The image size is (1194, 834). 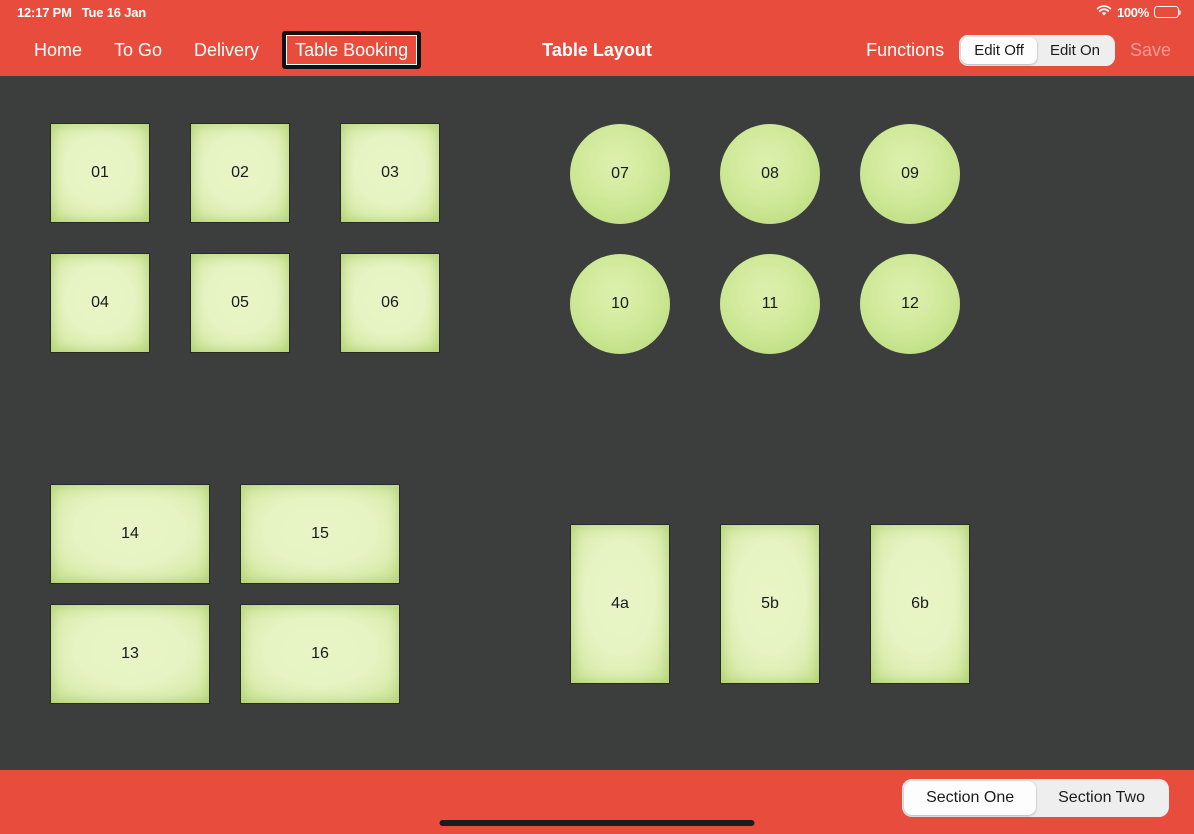 I want to click on status-time: 12:17 PM, so click(x=44, y=12).